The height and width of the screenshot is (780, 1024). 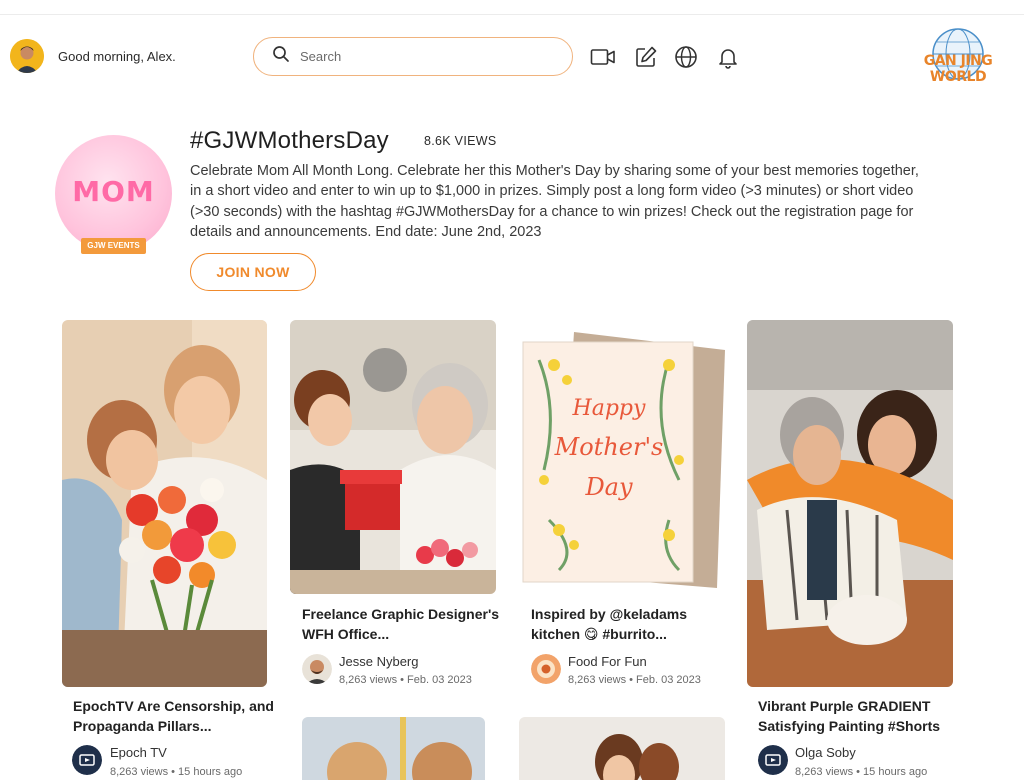 What do you see at coordinates (609, 447) in the screenshot?
I see `greeting-card-line: Mother's` at bounding box center [609, 447].